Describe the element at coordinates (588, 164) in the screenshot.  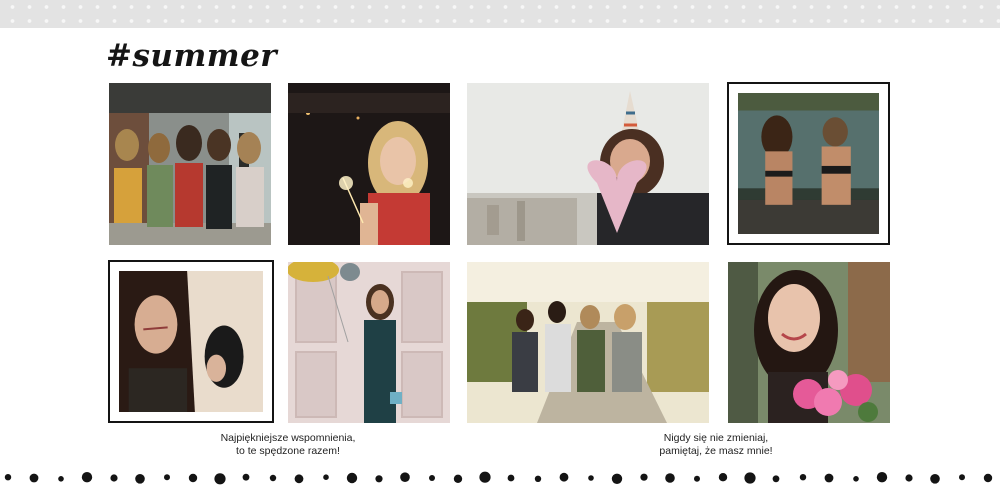
I see `photo-heart-balloon-party-hat` at that location.